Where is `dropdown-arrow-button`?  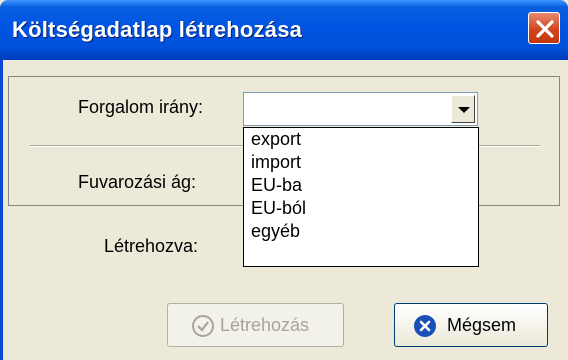
dropdown-arrow-button is located at coordinates (463, 109).